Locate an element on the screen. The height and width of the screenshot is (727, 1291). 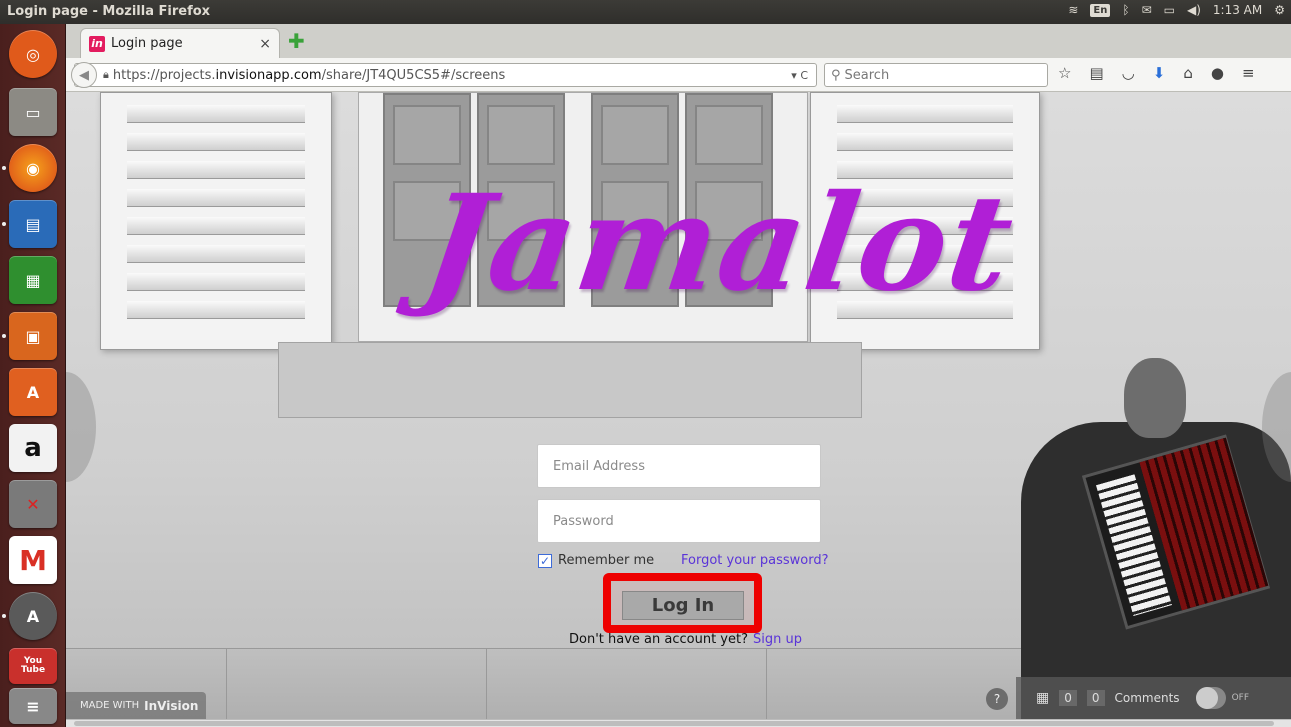
impress-icon: ▣ is located at coordinates (33, 336).